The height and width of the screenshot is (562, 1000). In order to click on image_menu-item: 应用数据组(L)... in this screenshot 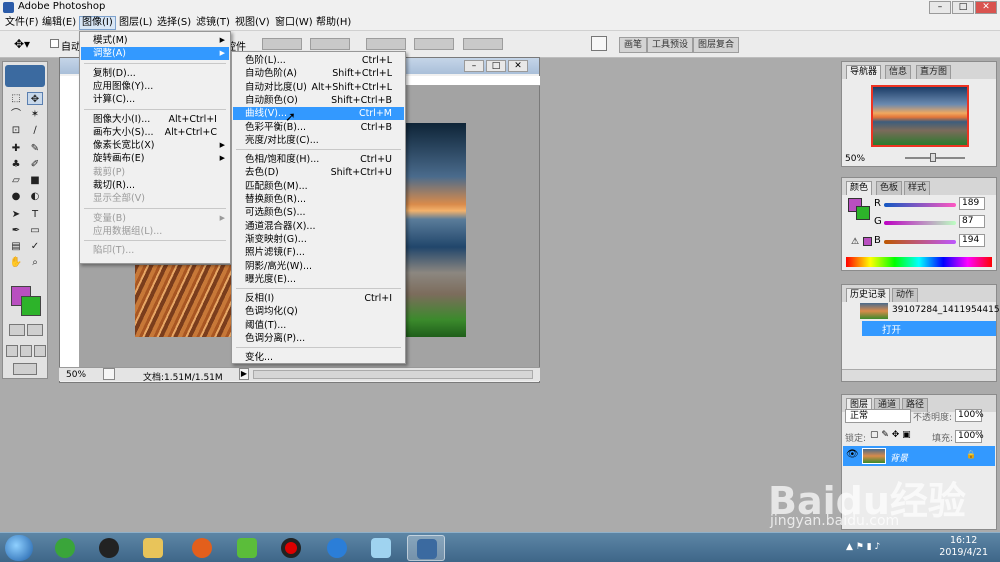, I will do `click(155, 231)`.